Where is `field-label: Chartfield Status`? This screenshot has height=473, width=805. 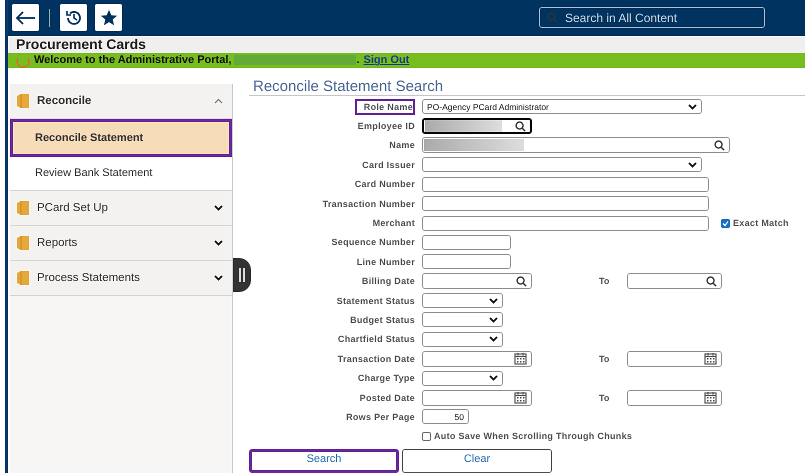
field-label: Chartfield Status is located at coordinates (375, 339).